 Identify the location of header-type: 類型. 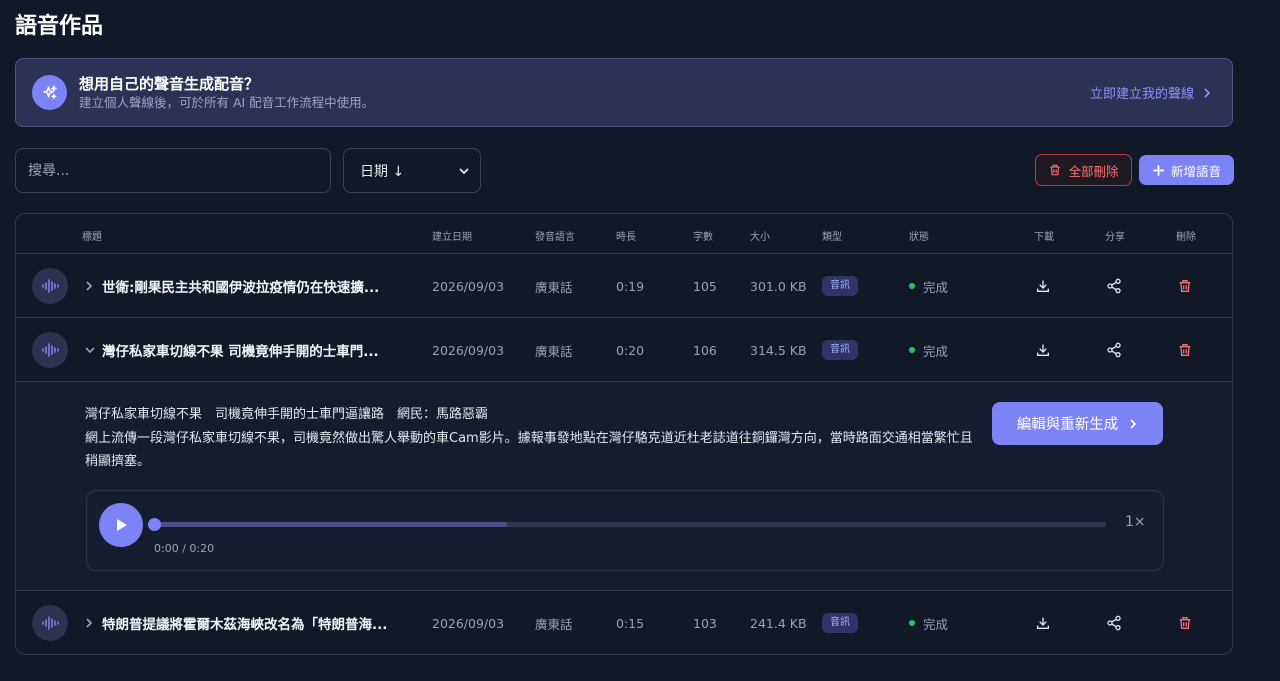
(832, 237).